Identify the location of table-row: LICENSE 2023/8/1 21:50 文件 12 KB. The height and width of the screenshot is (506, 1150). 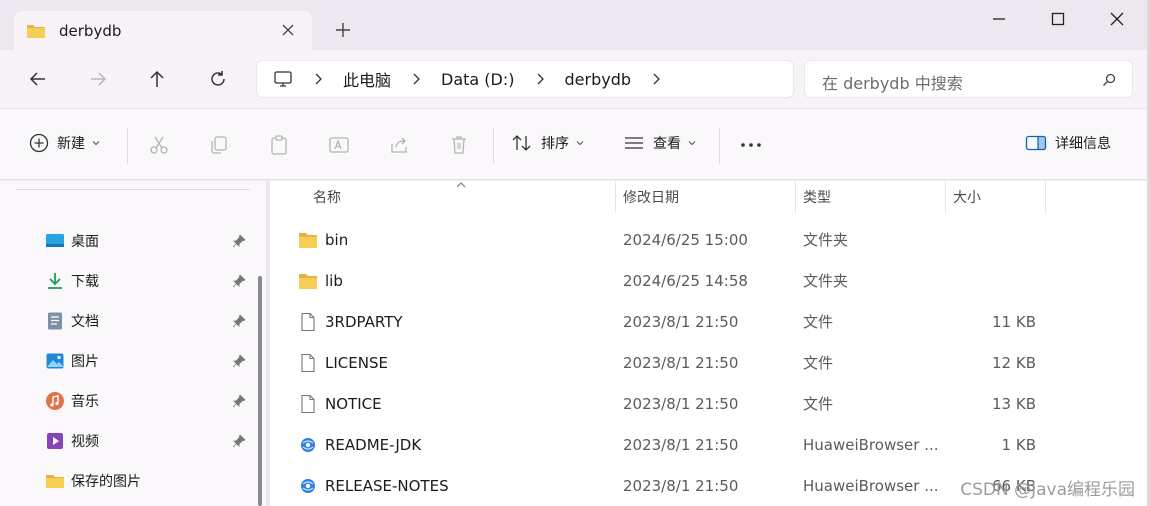
(708, 362).